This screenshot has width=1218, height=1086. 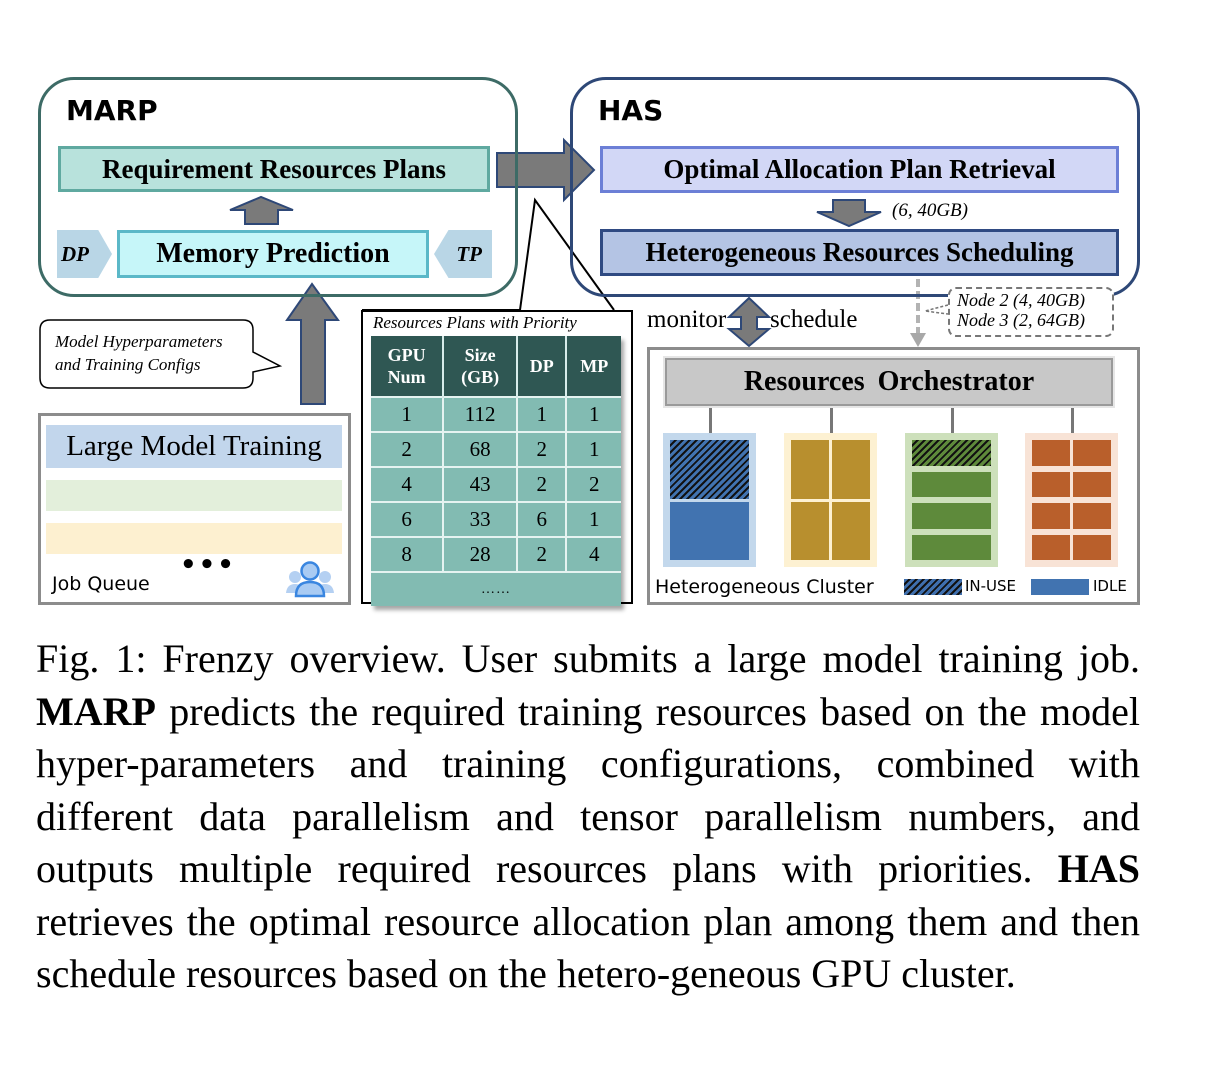 I want to click on table-row: 6 33 6 1, so click(x=496, y=519).